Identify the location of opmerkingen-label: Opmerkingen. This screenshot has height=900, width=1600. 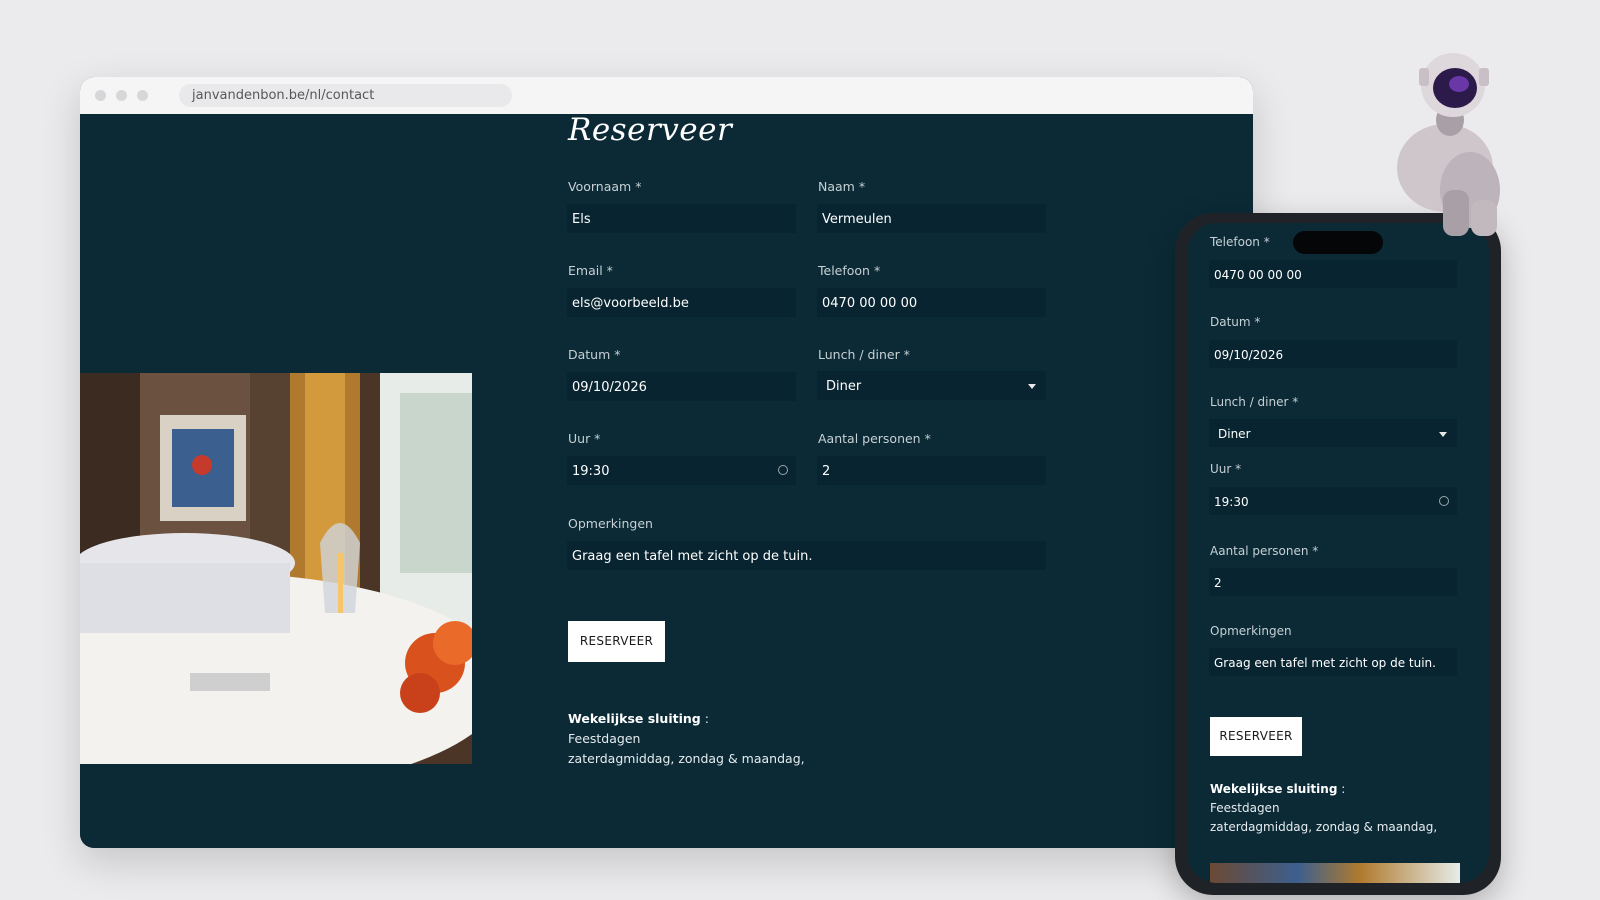
(610, 523).